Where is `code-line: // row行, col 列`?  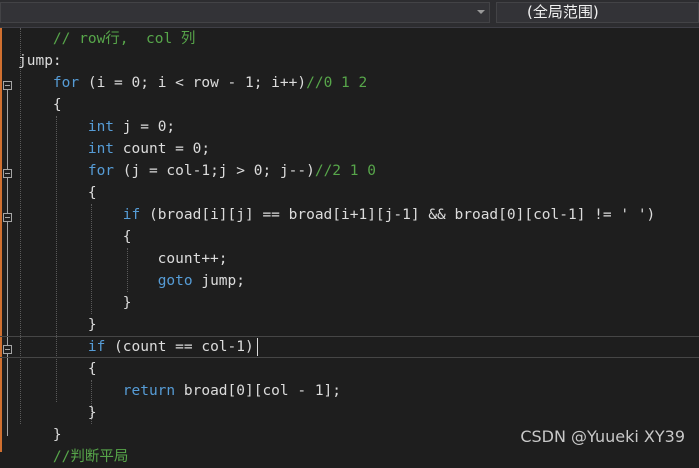 code-line: // row行, col 列 is located at coordinates (349, 39).